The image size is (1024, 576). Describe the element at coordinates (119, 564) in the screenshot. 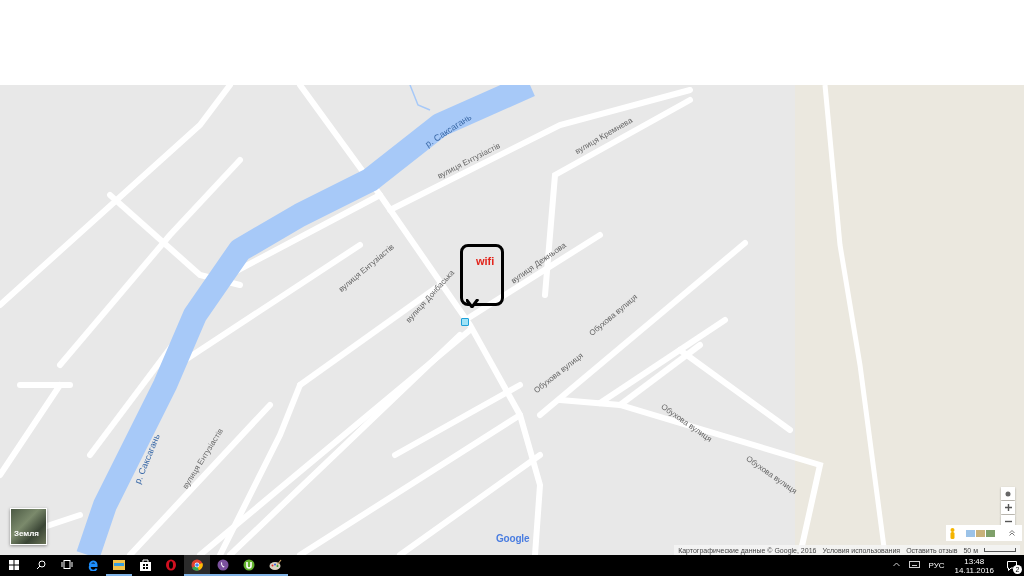

I see `folder-icon` at that location.